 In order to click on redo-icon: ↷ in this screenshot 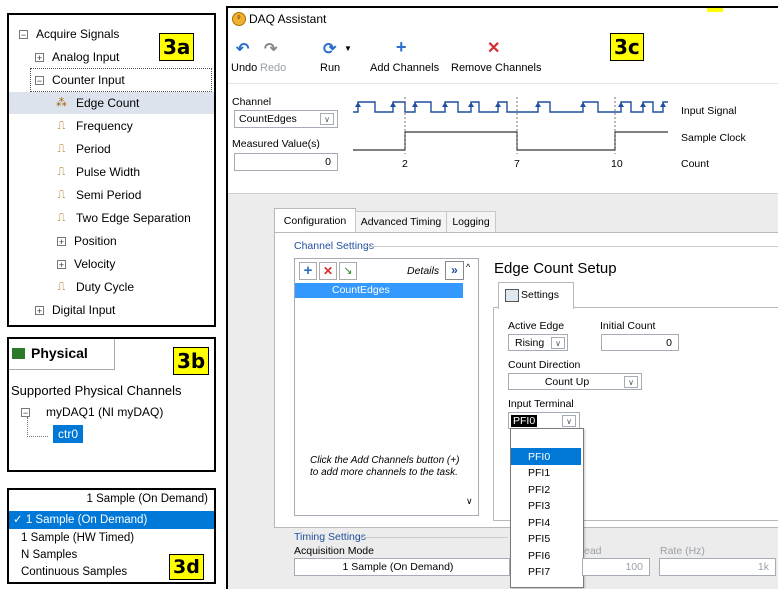, I will do `click(271, 49)`.